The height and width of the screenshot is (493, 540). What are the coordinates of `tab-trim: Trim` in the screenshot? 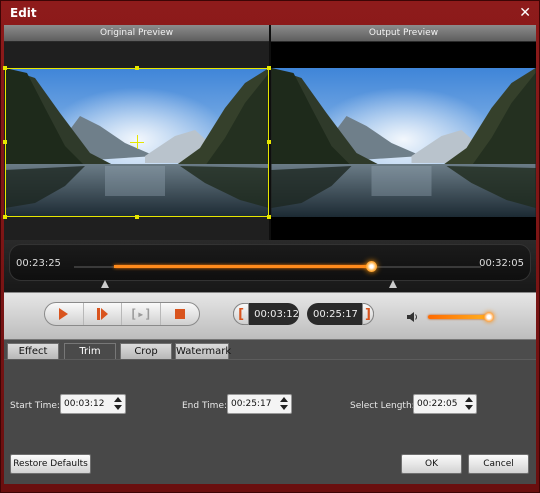 It's located at (90, 351).